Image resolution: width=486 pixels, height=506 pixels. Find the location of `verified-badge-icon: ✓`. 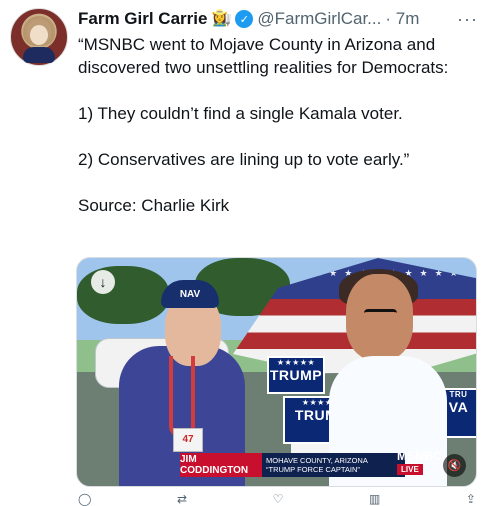

verified-badge-icon: ✓ is located at coordinates (244, 19).